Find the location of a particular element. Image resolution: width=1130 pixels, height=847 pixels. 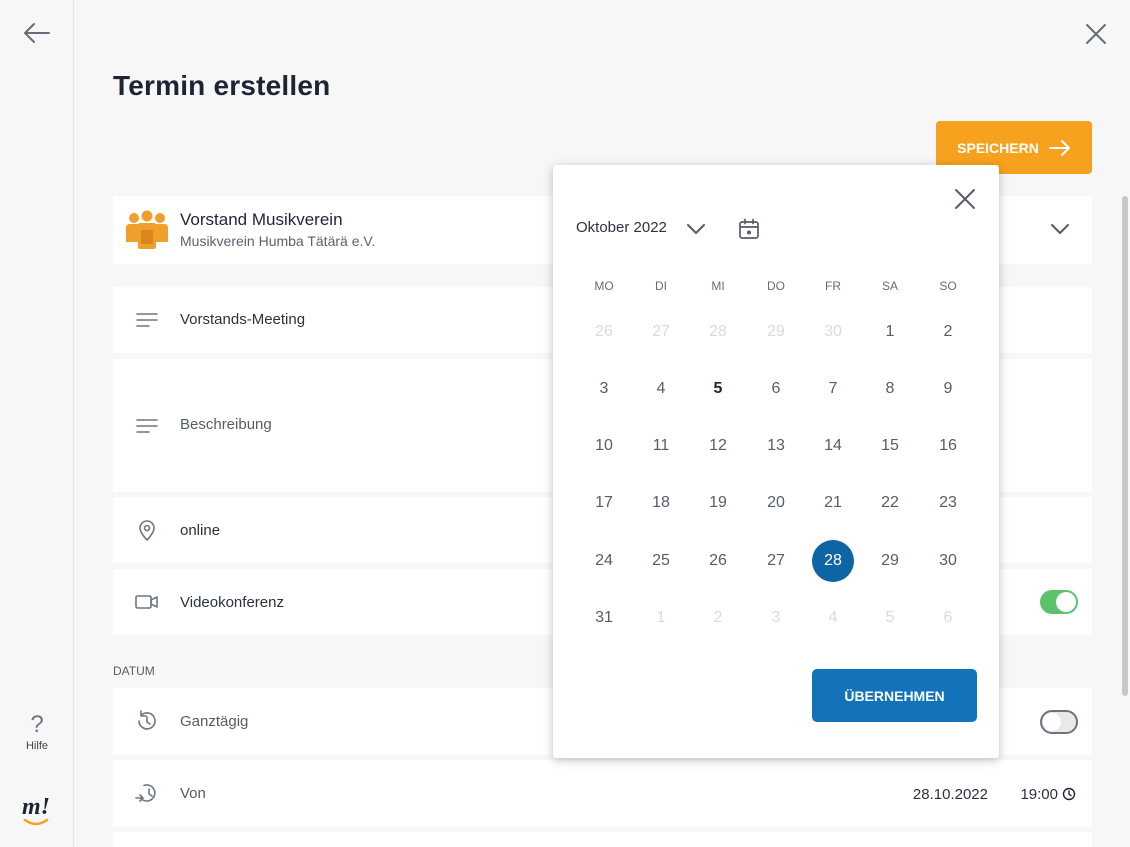

from-time: 19:00 is located at coordinates (1039, 794).